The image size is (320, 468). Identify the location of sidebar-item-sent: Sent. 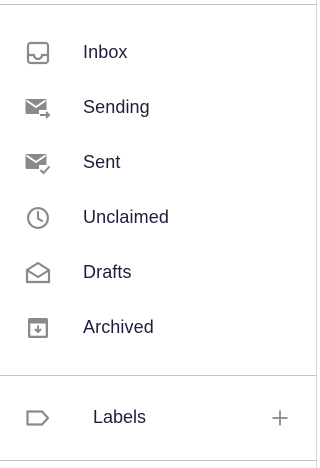
(158, 162).